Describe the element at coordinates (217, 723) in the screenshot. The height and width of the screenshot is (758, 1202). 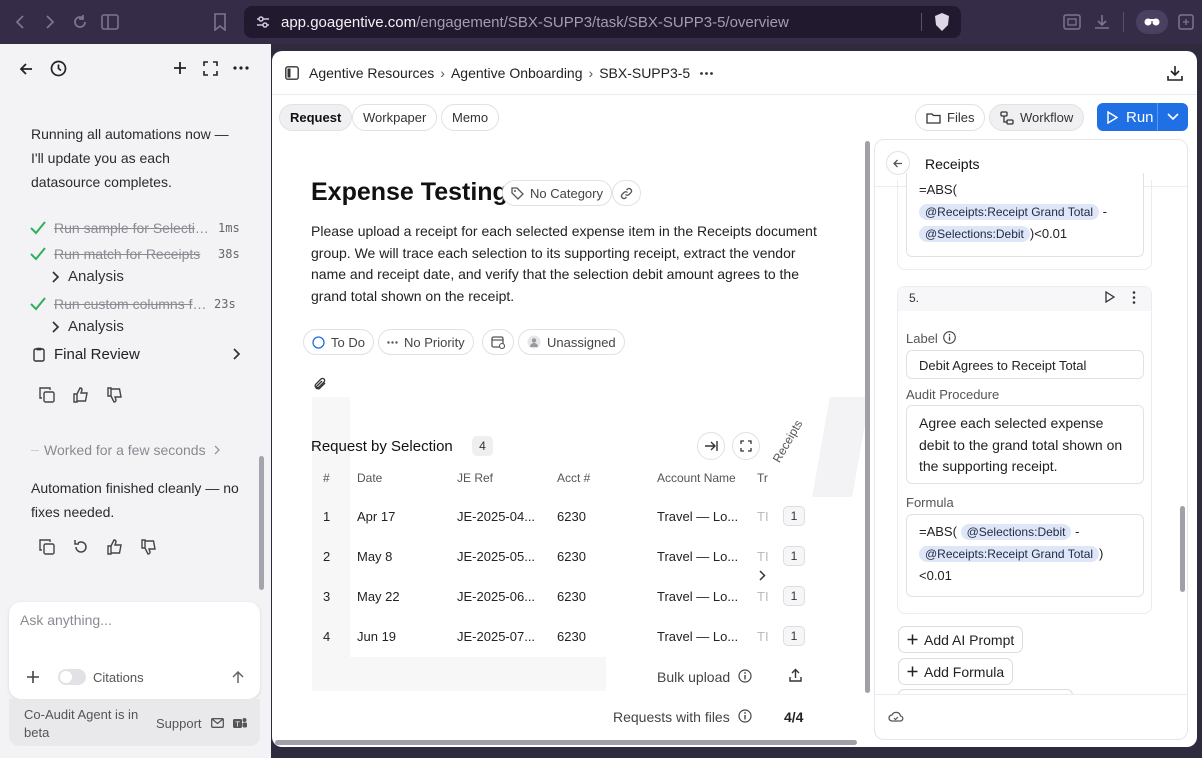
I see `mail-icon` at that location.